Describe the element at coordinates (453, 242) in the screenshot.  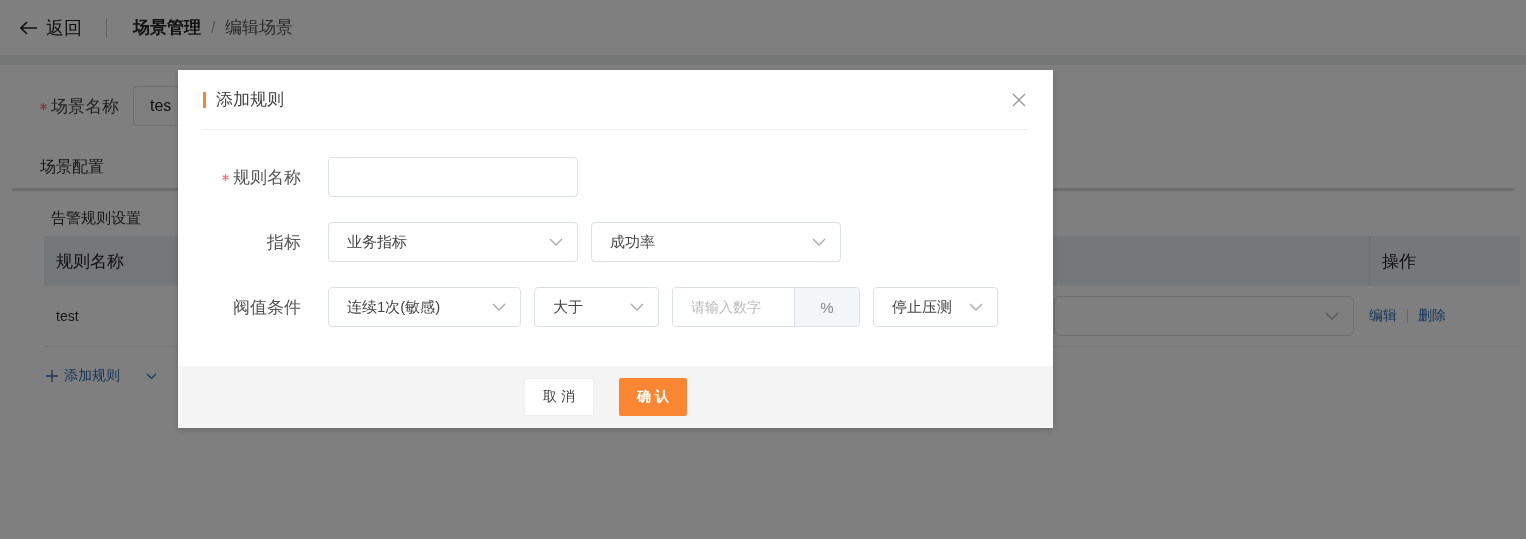
I see `select-field: 业务指标` at that location.